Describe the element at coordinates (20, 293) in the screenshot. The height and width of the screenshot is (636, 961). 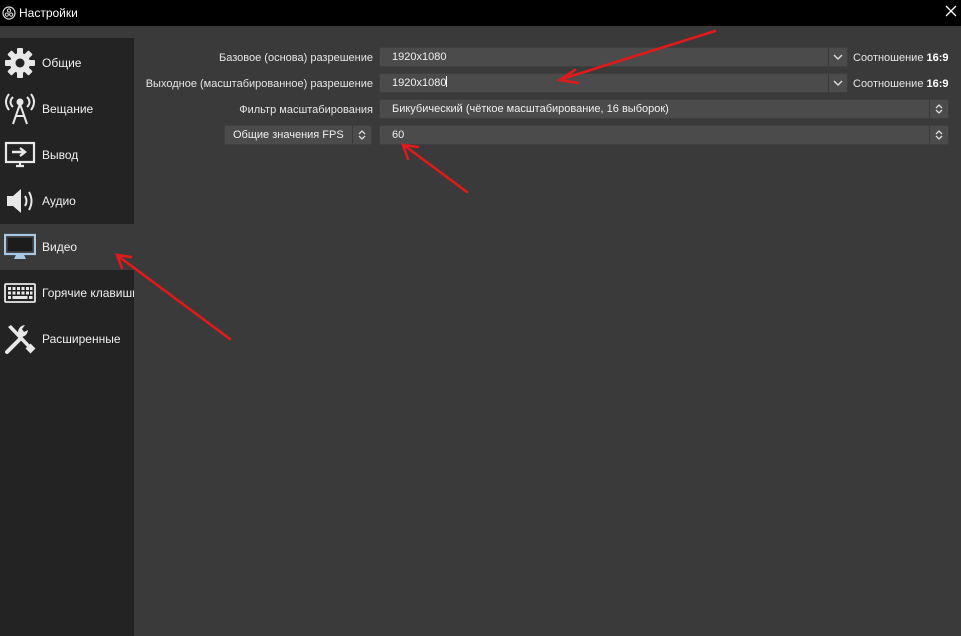
I see `keyboard-icon` at that location.